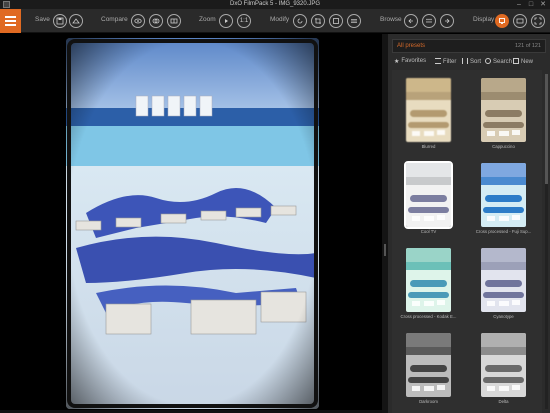 The height and width of the screenshot is (413, 550). I want to click on browse-label: Browse, so click(391, 19).